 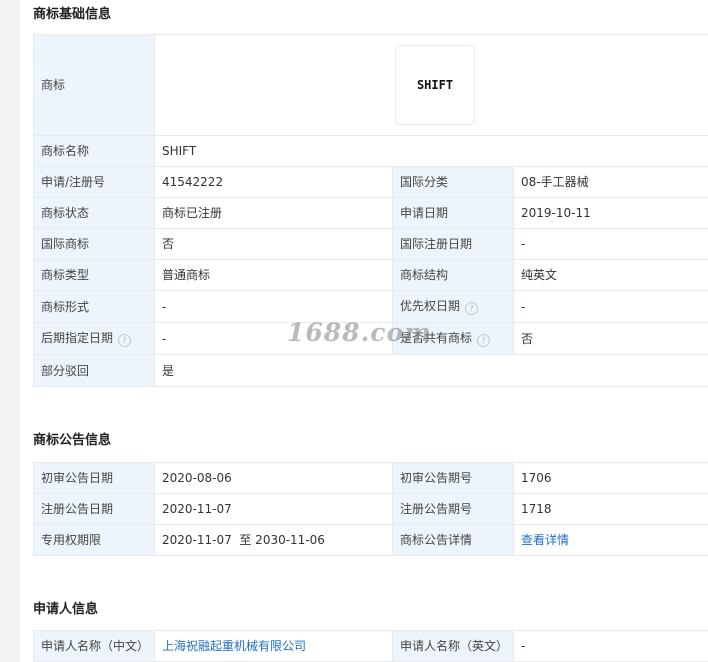 I want to click on table-row: 部分驳回 是, so click(x=370, y=370).